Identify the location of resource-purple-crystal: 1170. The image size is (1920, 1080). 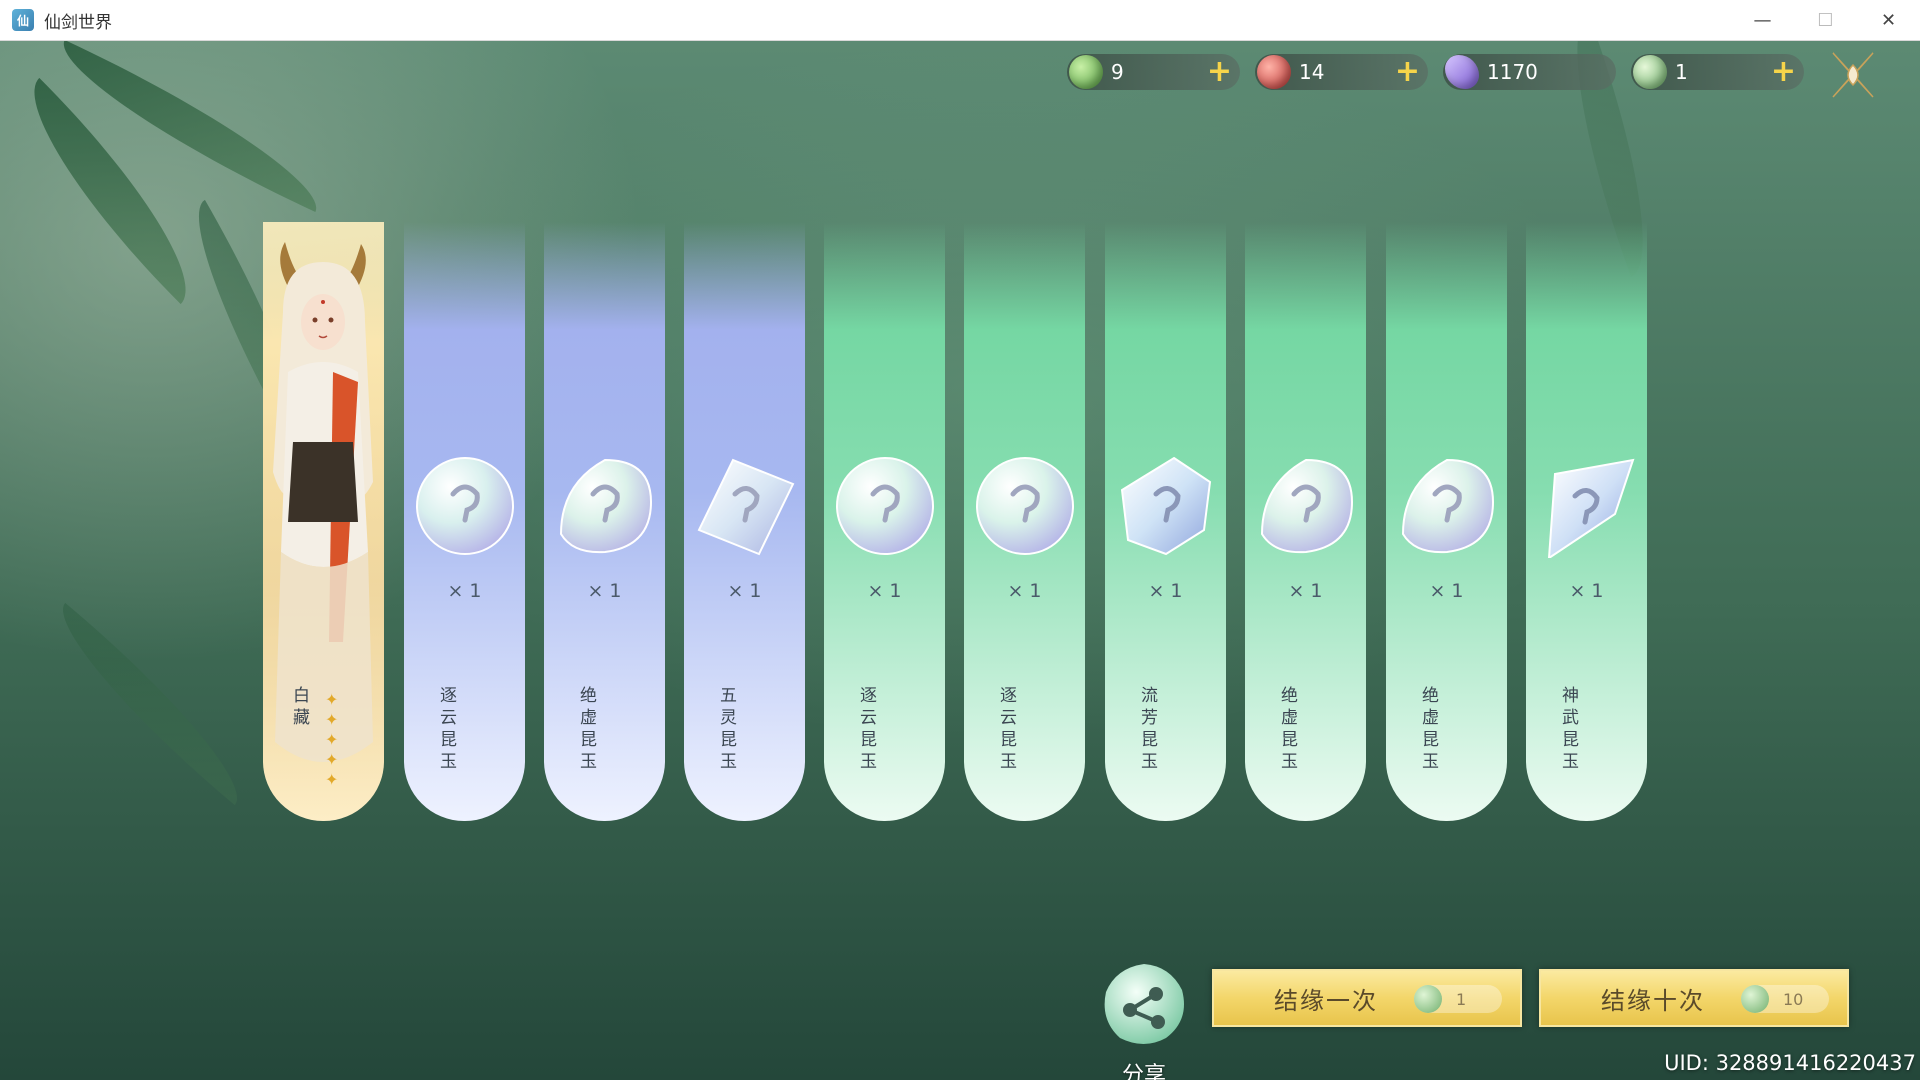
(1529, 72).